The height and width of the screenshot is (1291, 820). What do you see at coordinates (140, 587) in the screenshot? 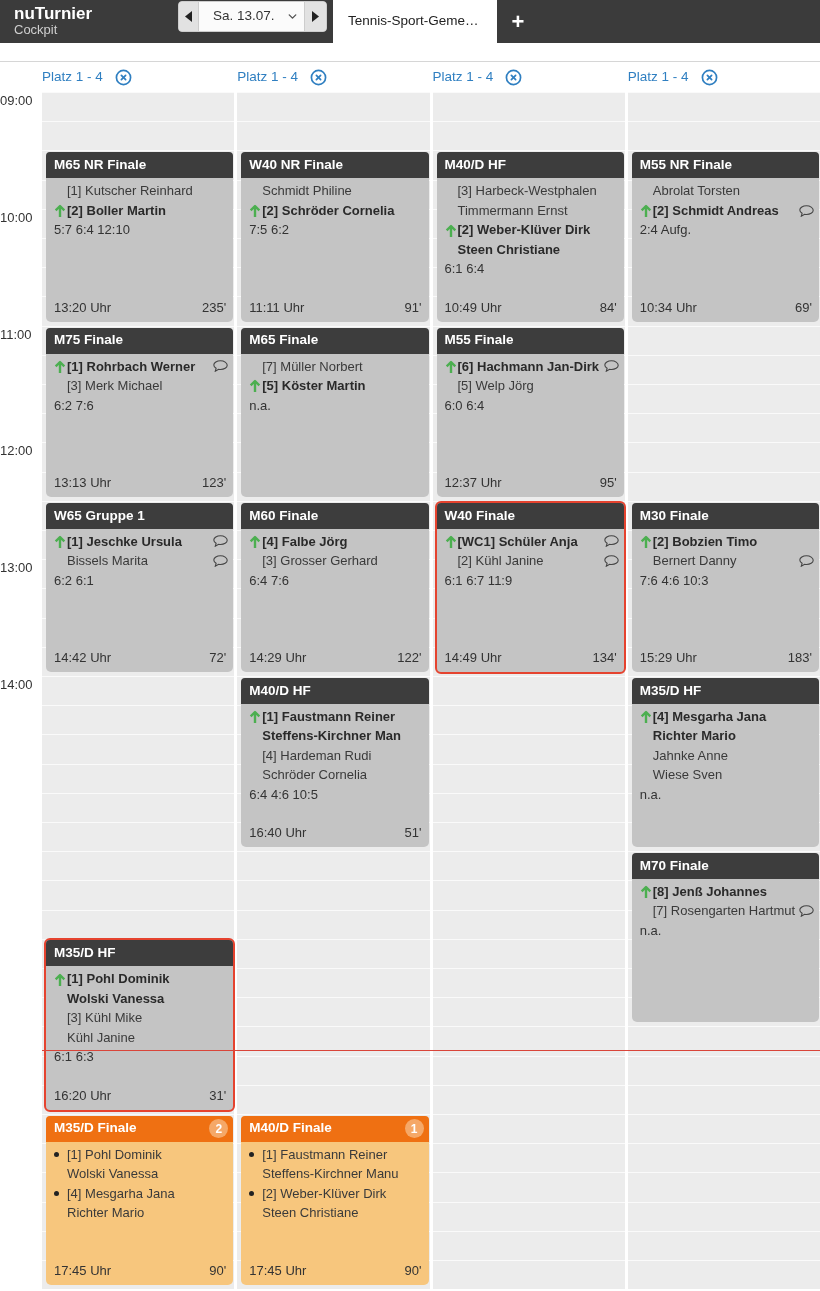
I see `match-card: W65 Gruppe 1 [1] Jeschke Ursula Bissels Marita 6:2 6:1 14:42 Uhr 72'` at bounding box center [140, 587].